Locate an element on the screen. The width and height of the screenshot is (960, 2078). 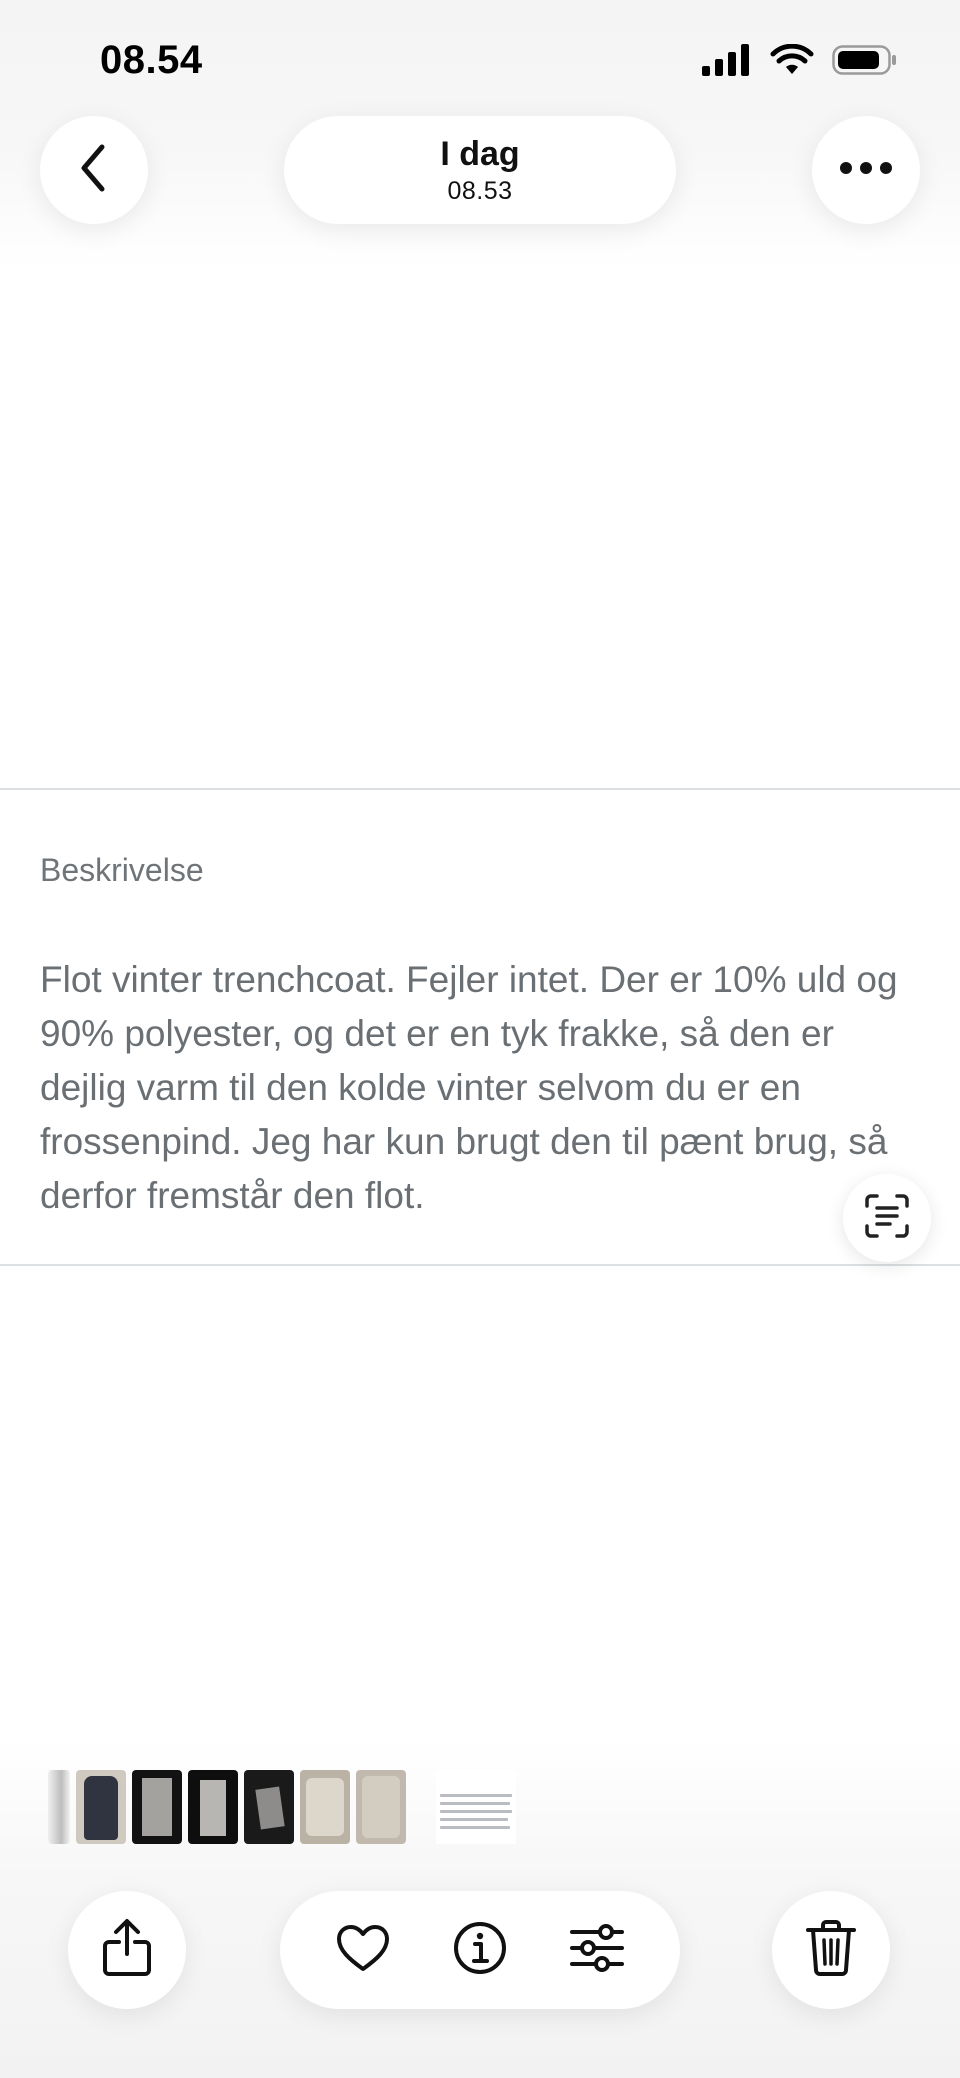
card-top-divider is located at coordinates (480, 789).